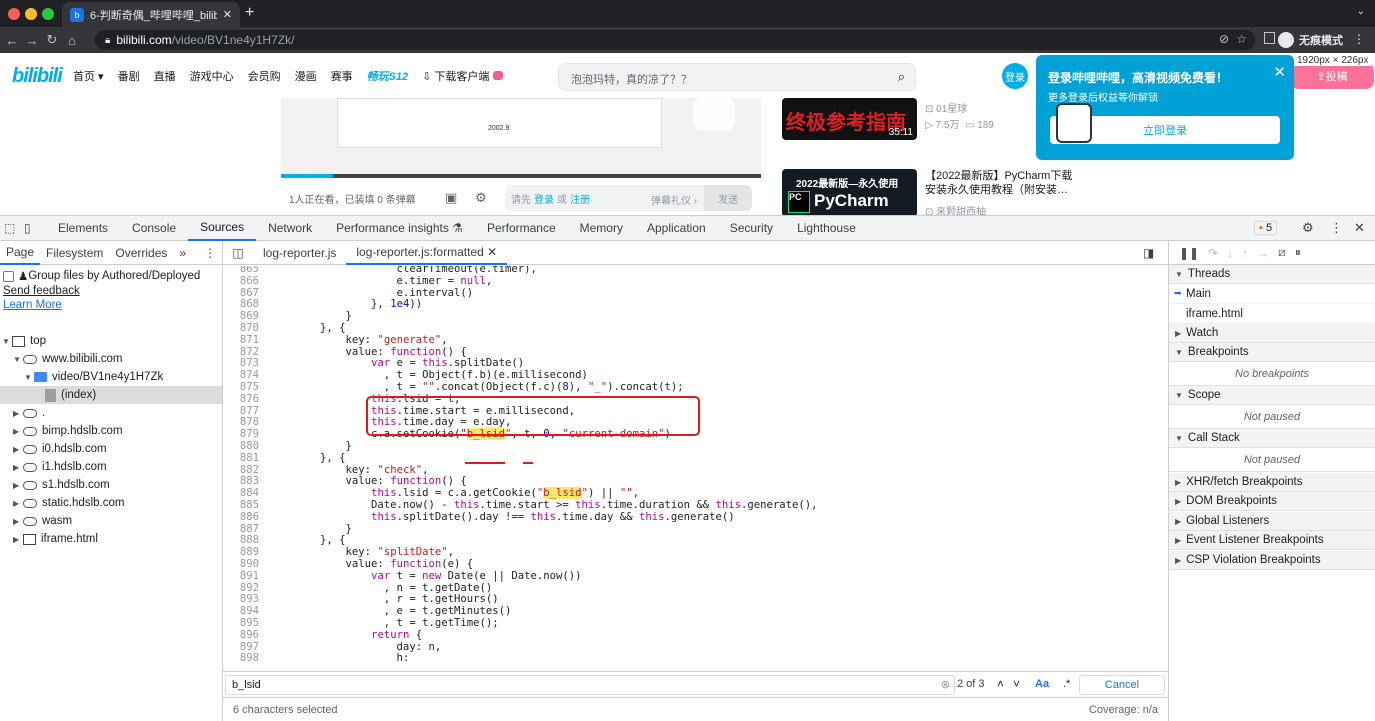  I want to click on home-icon: ⌂, so click(72, 40).